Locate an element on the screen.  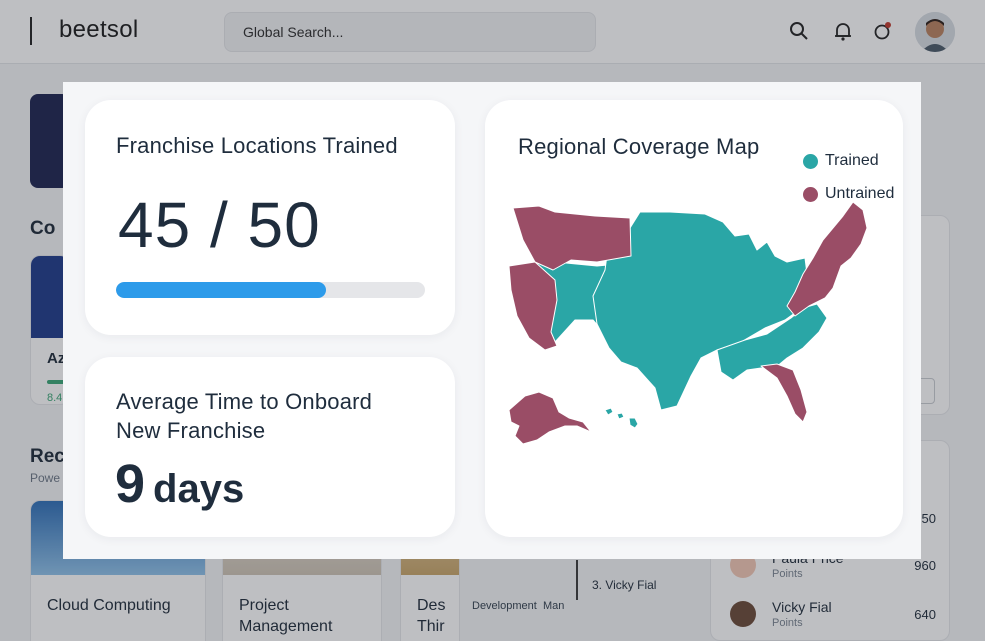
map-region-california-untrained is located at coordinates (533, 306).